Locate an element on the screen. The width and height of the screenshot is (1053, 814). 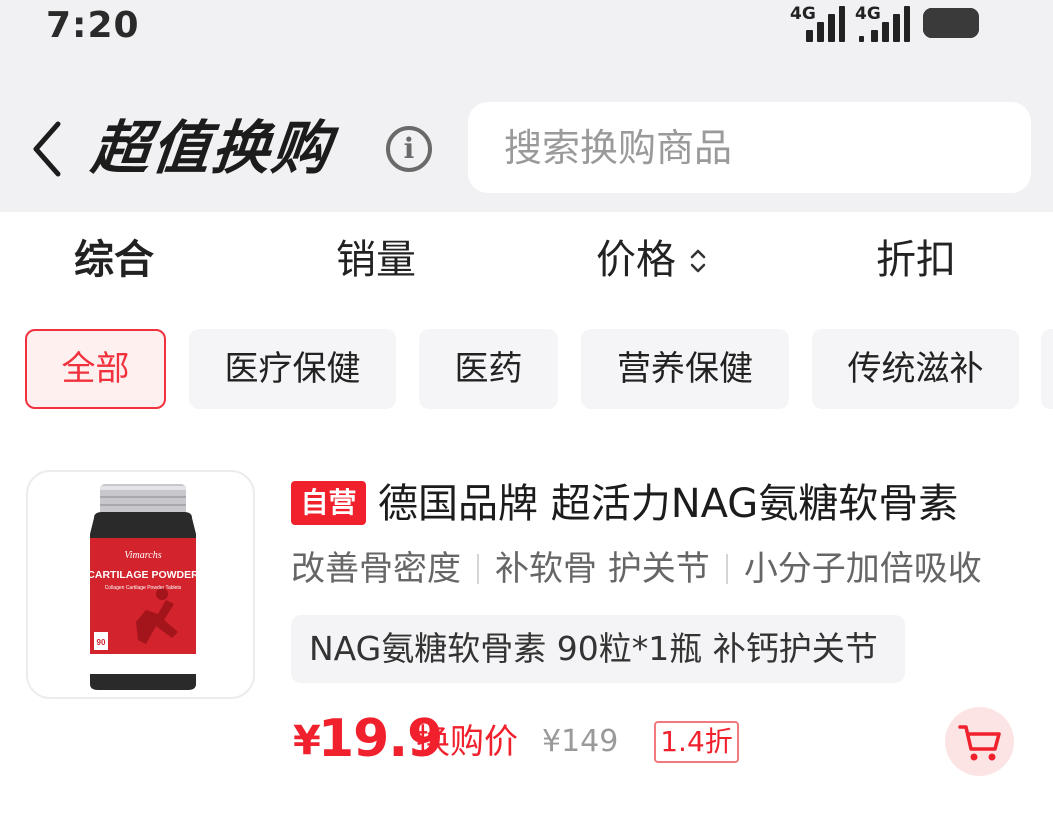
product-image-name: CARTILAGE POWDER is located at coordinates (143, 575).